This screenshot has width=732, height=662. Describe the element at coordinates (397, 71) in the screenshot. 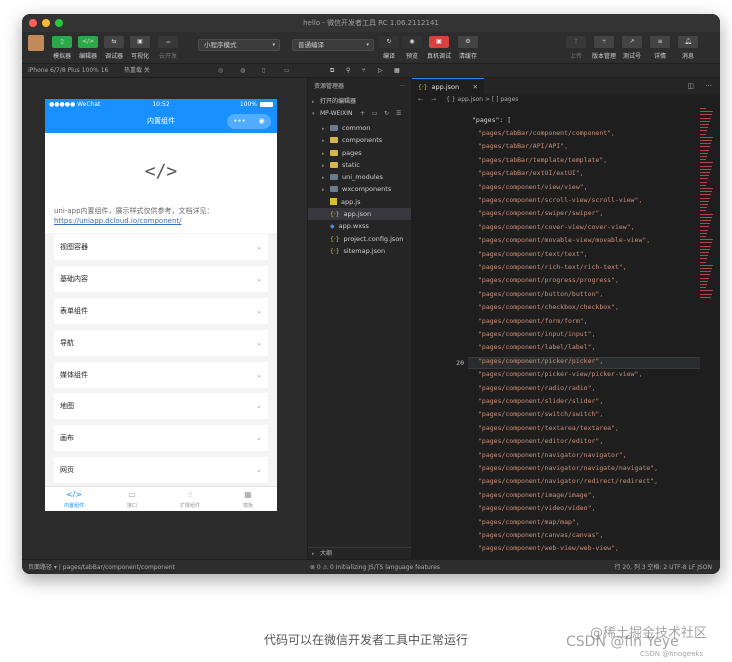

I see `extensions-icon: ▦` at that location.